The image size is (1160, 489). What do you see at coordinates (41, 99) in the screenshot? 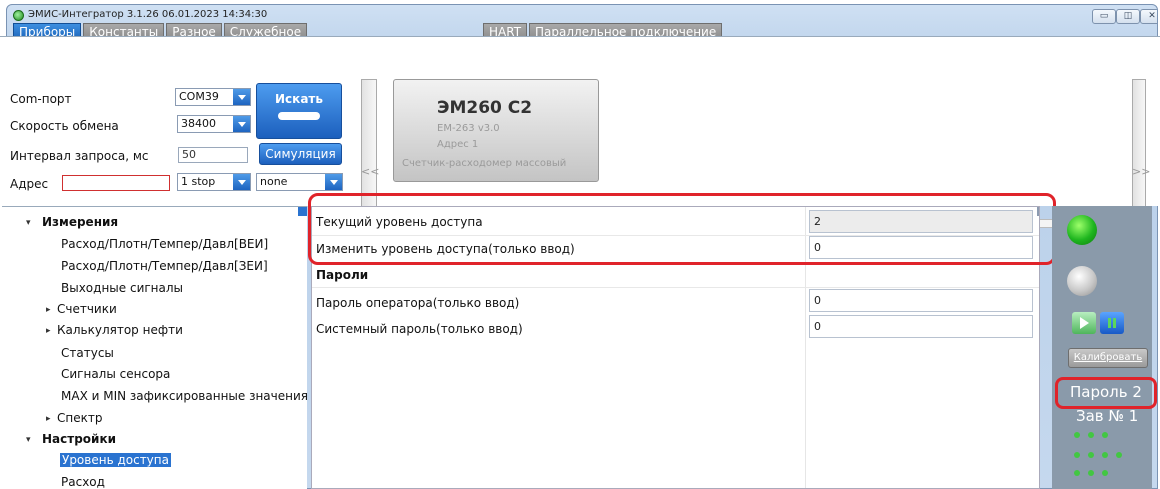
I see `com-port-label: Com-порт` at bounding box center [41, 99].